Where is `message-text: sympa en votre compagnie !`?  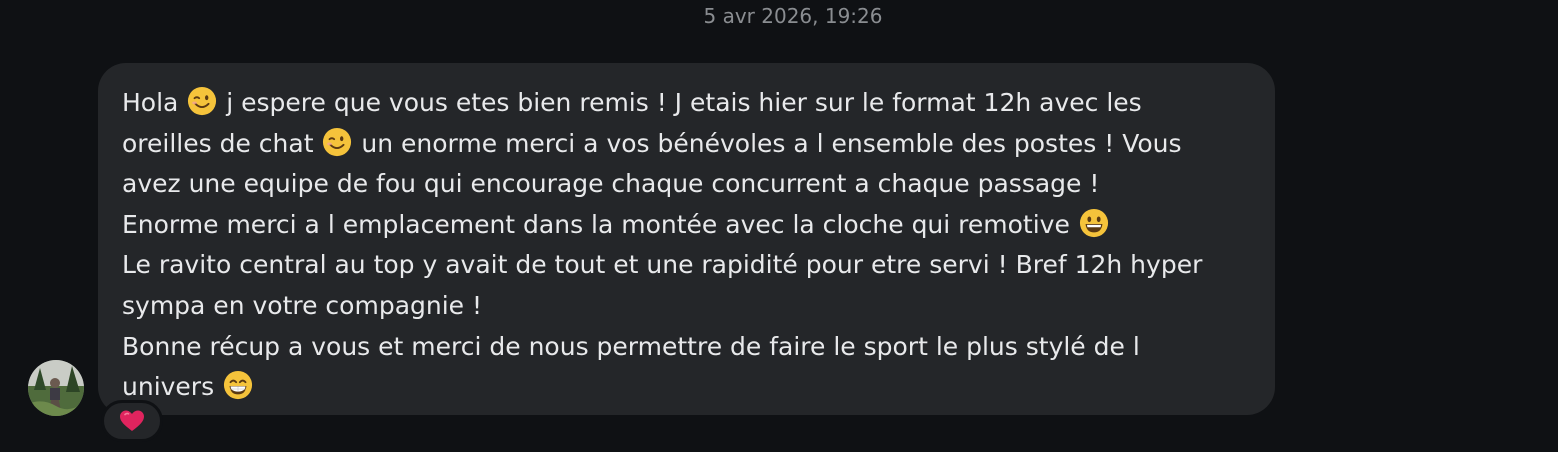
message-text: sympa en votre compagnie ! is located at coordinates (302, 305).